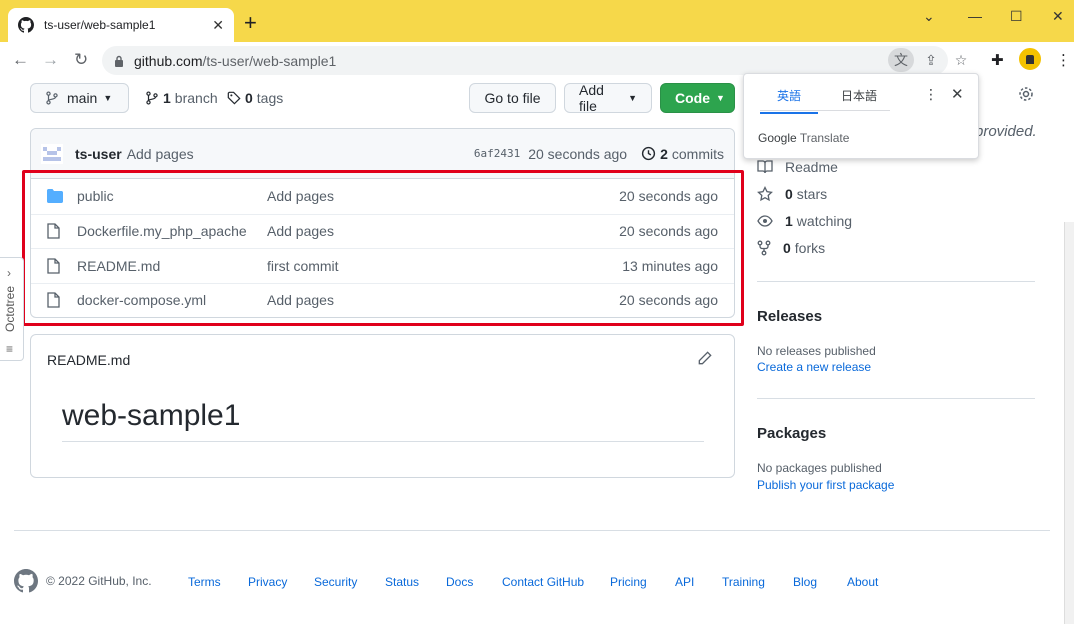 Image resolution: width=1074 pixels, height=624 pixels. Describe the element at coordinates (791, 433) in the screenshot. I see `packages-heading: Packages` at that location.